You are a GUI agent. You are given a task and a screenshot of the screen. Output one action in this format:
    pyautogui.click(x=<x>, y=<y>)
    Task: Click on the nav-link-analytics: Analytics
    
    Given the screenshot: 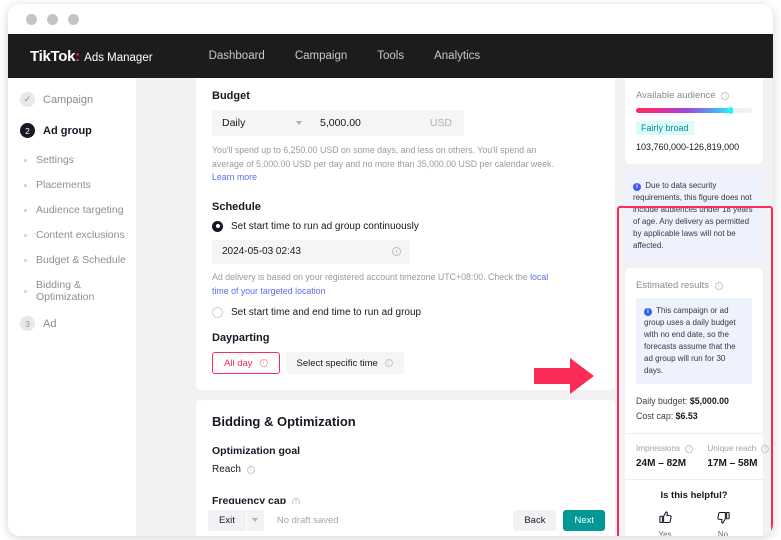 What is the action you would take?
    pyautogui.click(x=457, y=56)
    